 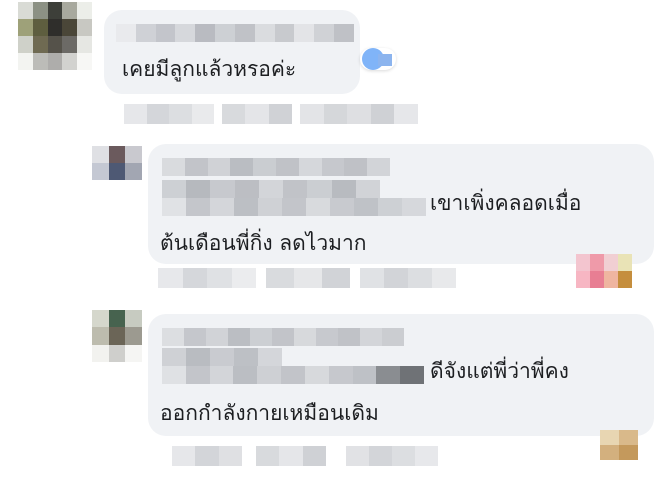 What do you see at coordinates (263, 243) in the screenshot?
I see `reply-text-line-2: ต้นเดือนพี่กิ่ง ลดไวมาก` at bounding box center [263, 243].